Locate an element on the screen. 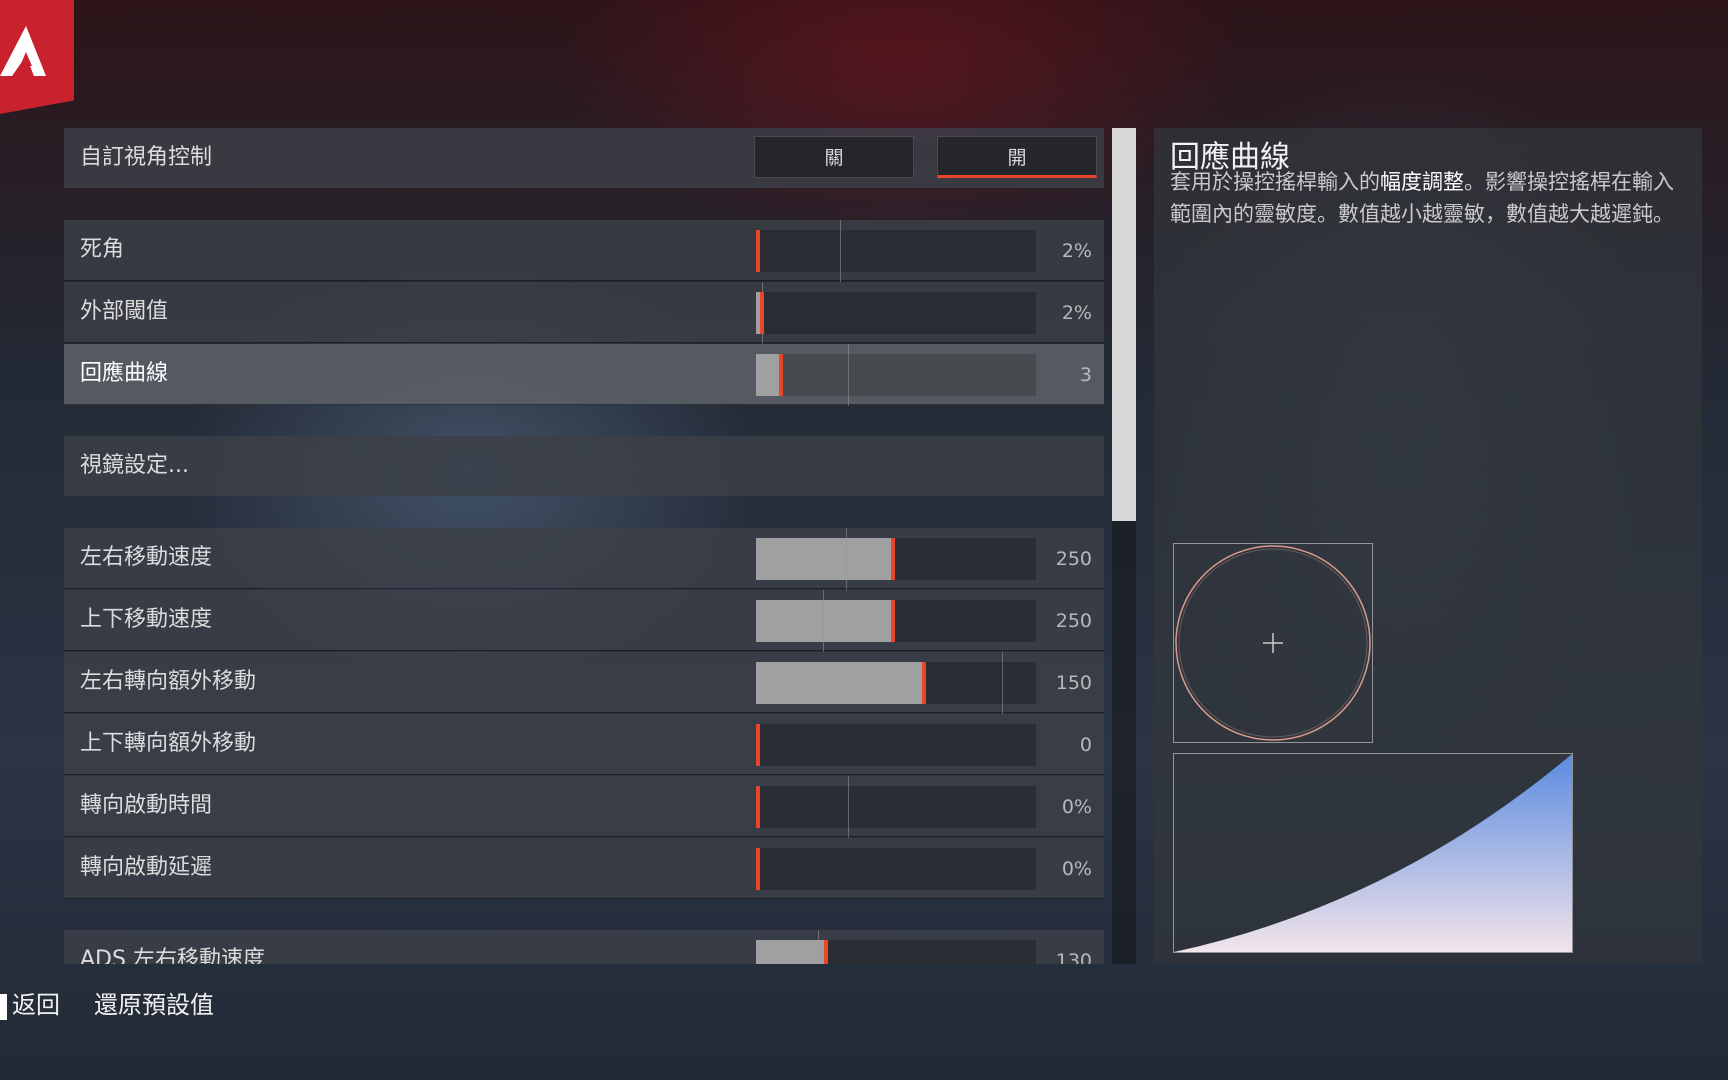 Image resolution: width=1728 pixels, height=1080 pixels. slider-row: 回應曲線 3 is located at coordinates (584, 375).